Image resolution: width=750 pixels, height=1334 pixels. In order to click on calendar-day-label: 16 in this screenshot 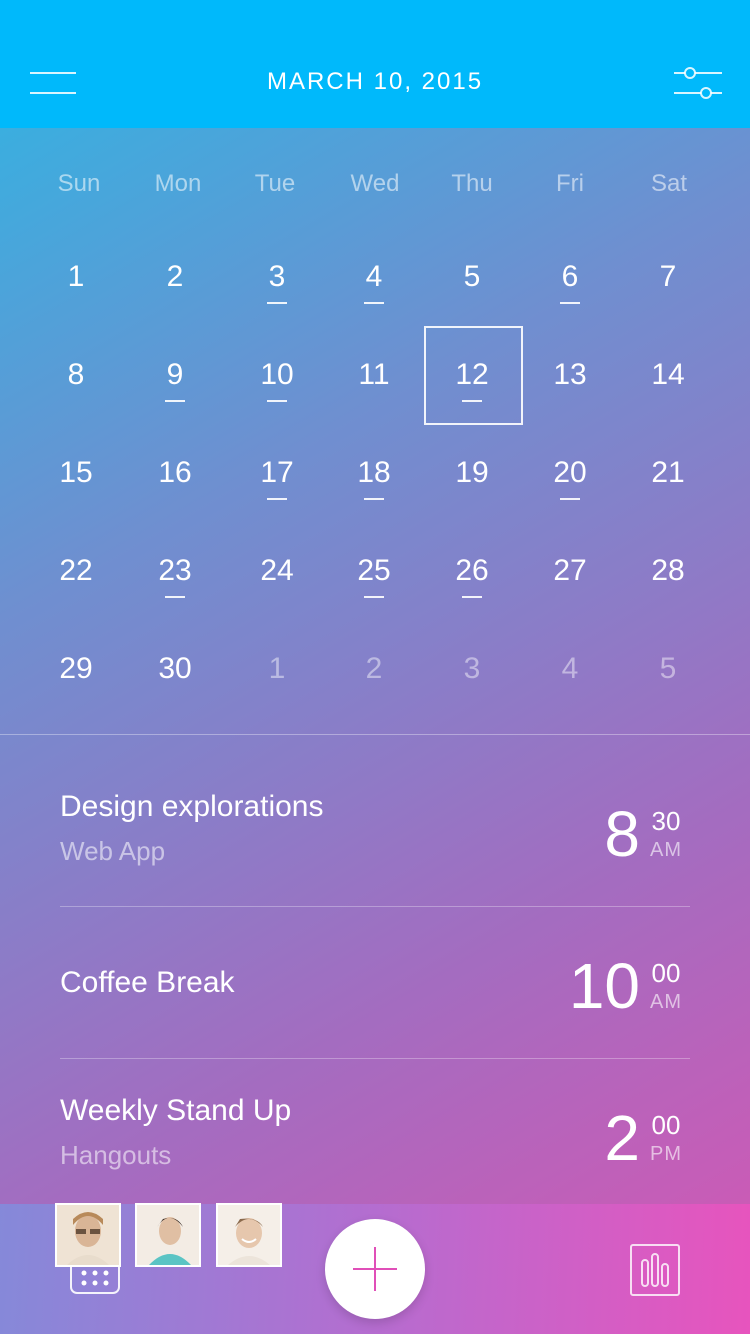, I will do `click(175, 472)`.